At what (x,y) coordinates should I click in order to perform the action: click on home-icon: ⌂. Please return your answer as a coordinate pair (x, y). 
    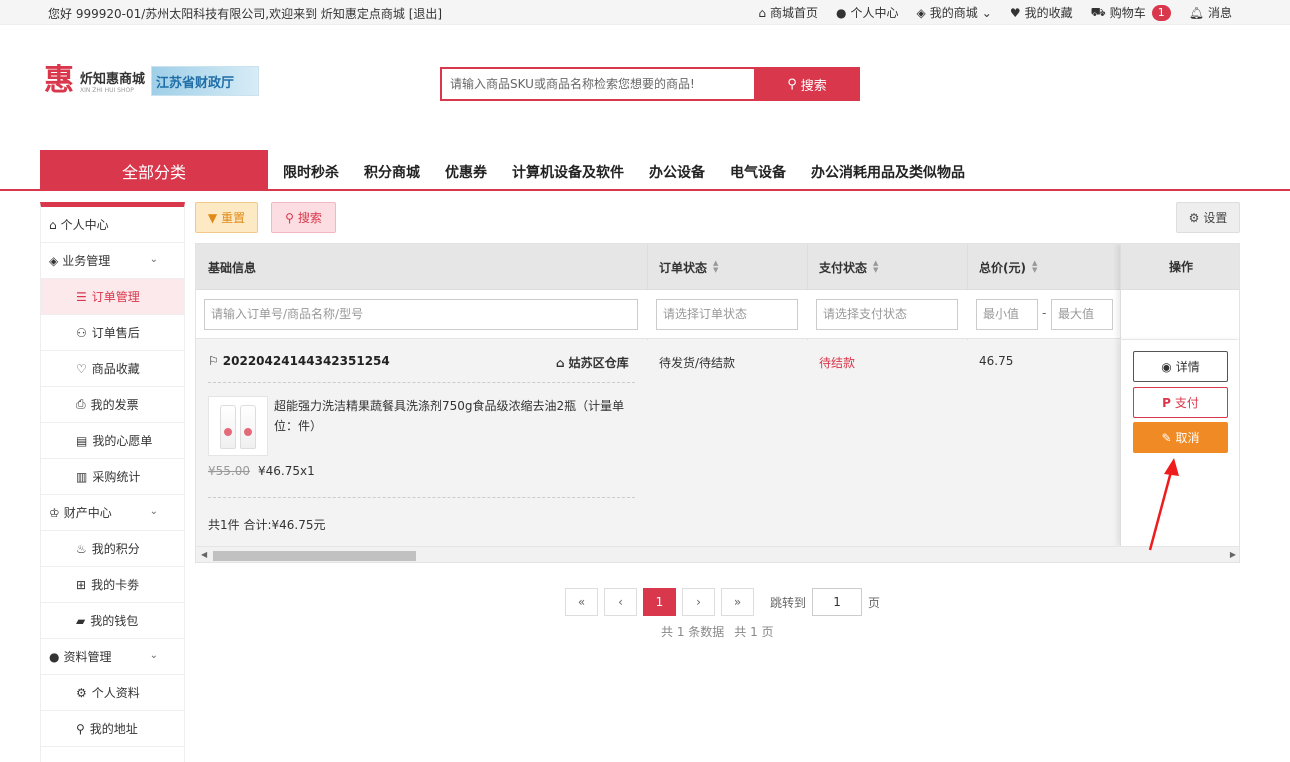
    Looking at the image, I should click on (53, 224).